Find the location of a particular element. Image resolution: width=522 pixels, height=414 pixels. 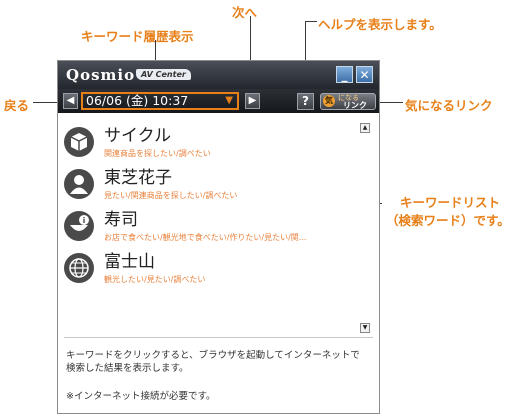

footer-text-2: 検索した結果を表示します。 is located at coordinates (127, 368).